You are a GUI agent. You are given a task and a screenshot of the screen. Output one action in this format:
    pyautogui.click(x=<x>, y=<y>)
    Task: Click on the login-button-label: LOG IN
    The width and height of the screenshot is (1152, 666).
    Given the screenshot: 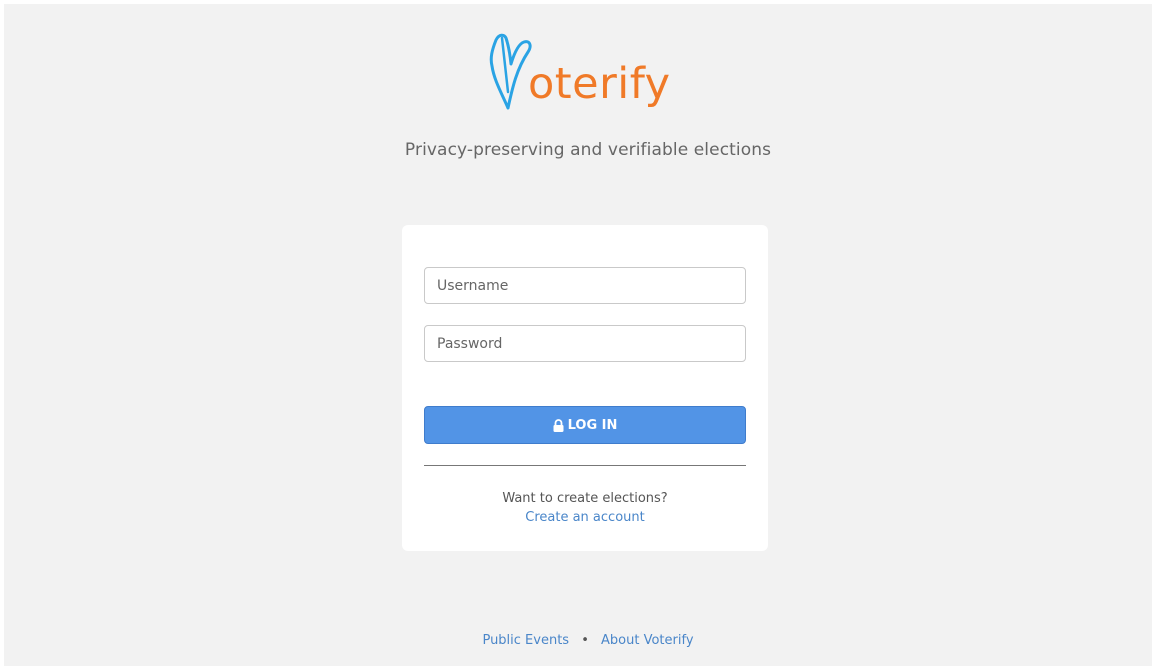 What is the action you would take?
    pyautogui.click(x=592, y=425)
    